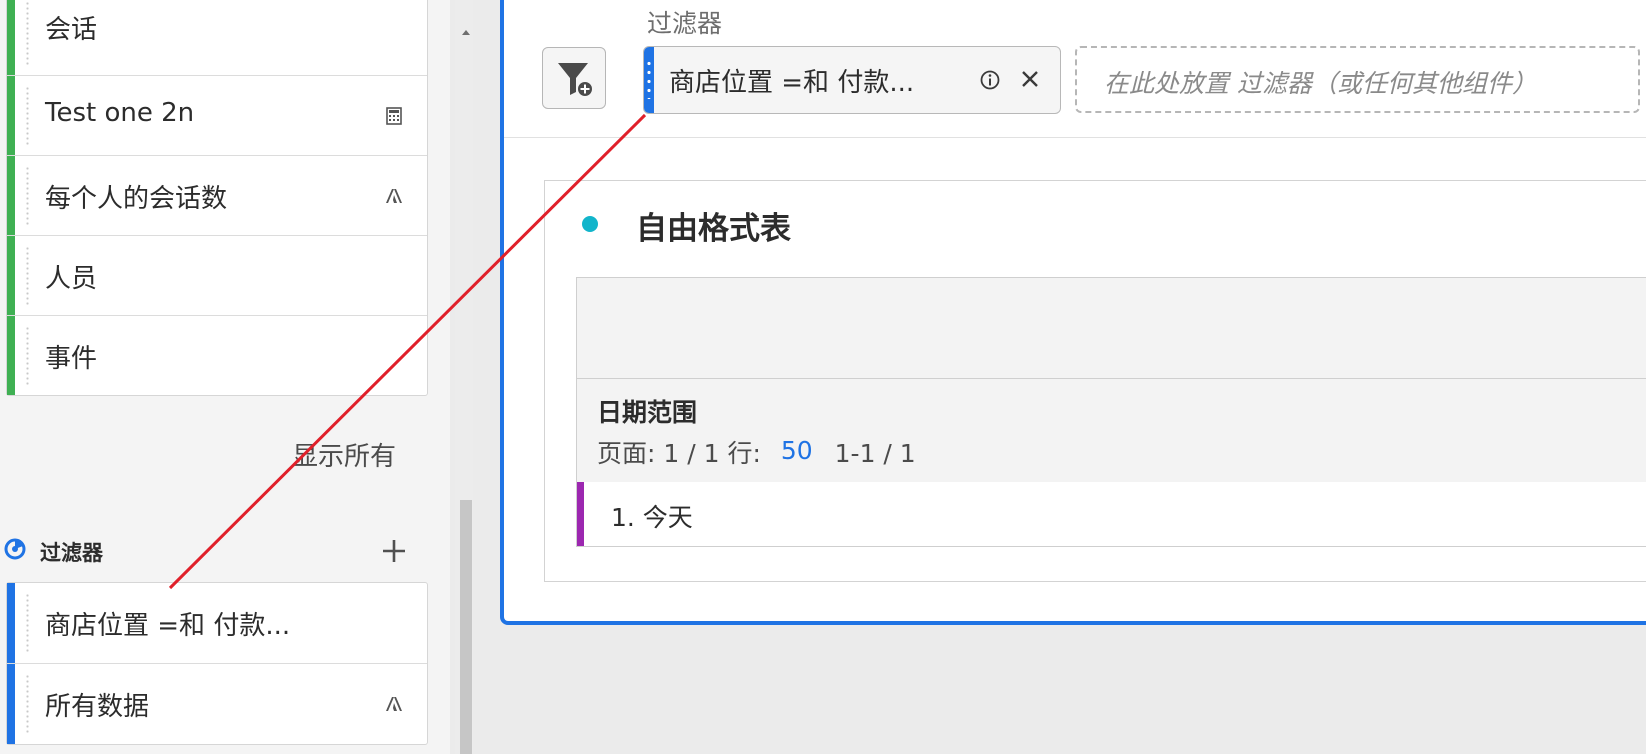 The height and width of the screenshot is (754, 1646). Describe the element at coordinates (71, 279) in the screenshot. I see `component-label: 人员` at that location.